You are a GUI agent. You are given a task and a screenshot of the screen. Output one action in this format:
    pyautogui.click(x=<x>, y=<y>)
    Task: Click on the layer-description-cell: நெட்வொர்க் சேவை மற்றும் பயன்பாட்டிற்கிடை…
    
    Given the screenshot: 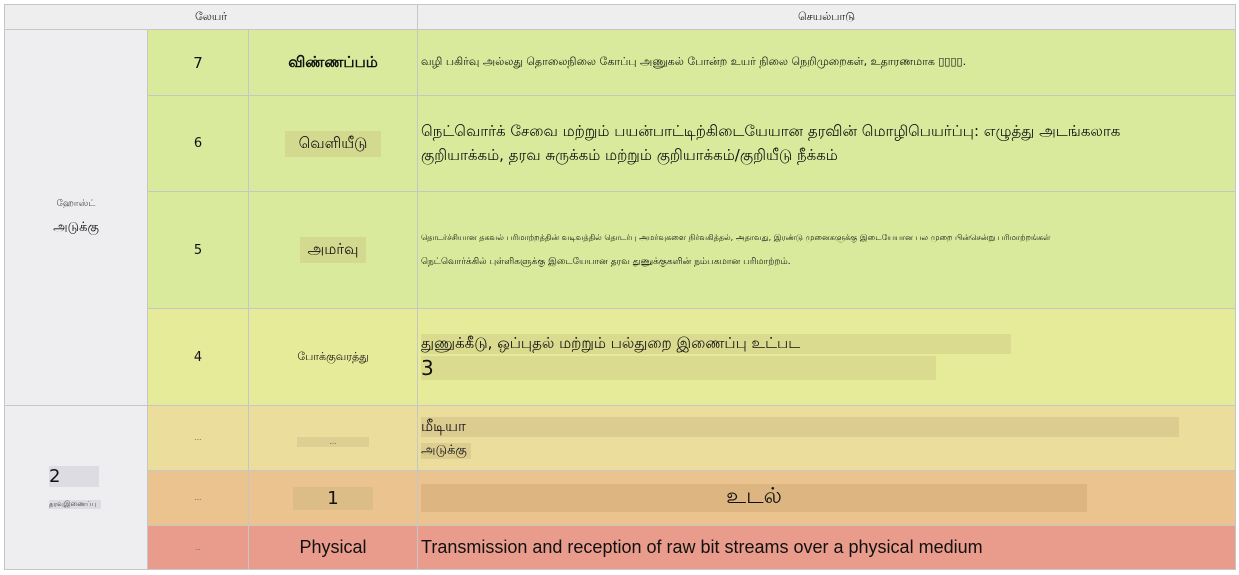 What is the action you would take?
    pyautogui.click(x=827, y=143)
    